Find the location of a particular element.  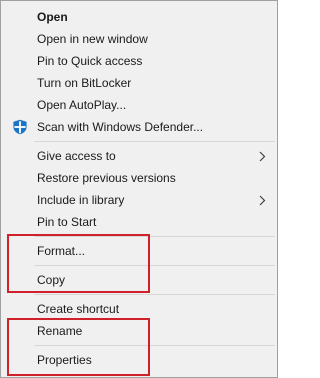

menu-item-label: Turn on BitLocker is located at coordinates (84, 83).